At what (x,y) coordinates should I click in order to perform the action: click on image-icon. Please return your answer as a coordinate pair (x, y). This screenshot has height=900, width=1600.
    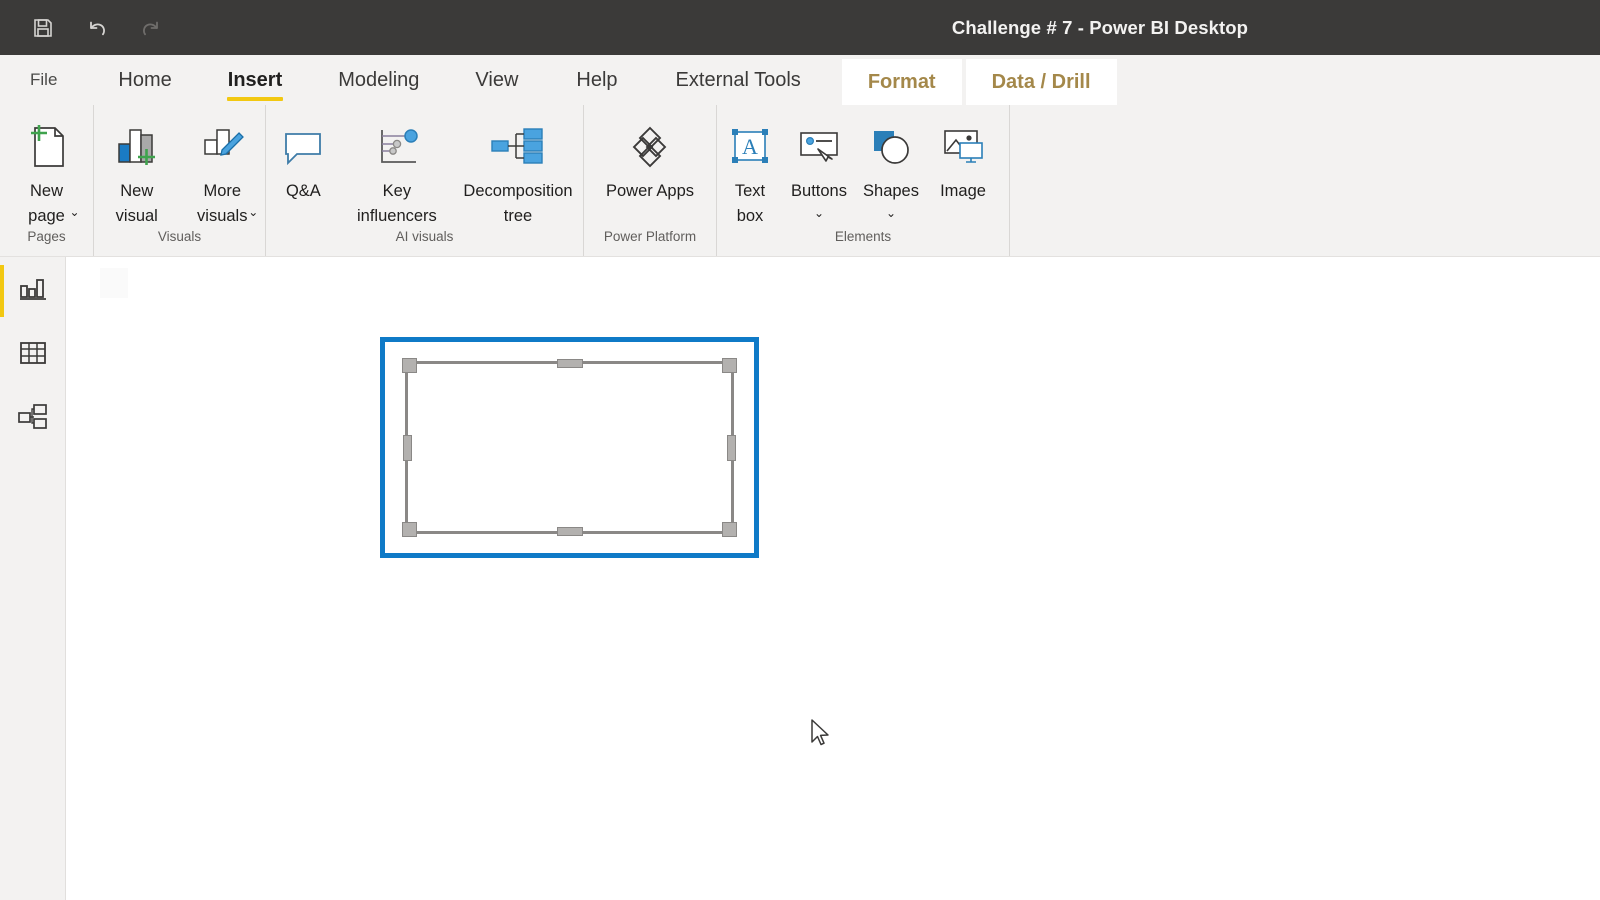
    Looking at the image, I should click on (963, 147).